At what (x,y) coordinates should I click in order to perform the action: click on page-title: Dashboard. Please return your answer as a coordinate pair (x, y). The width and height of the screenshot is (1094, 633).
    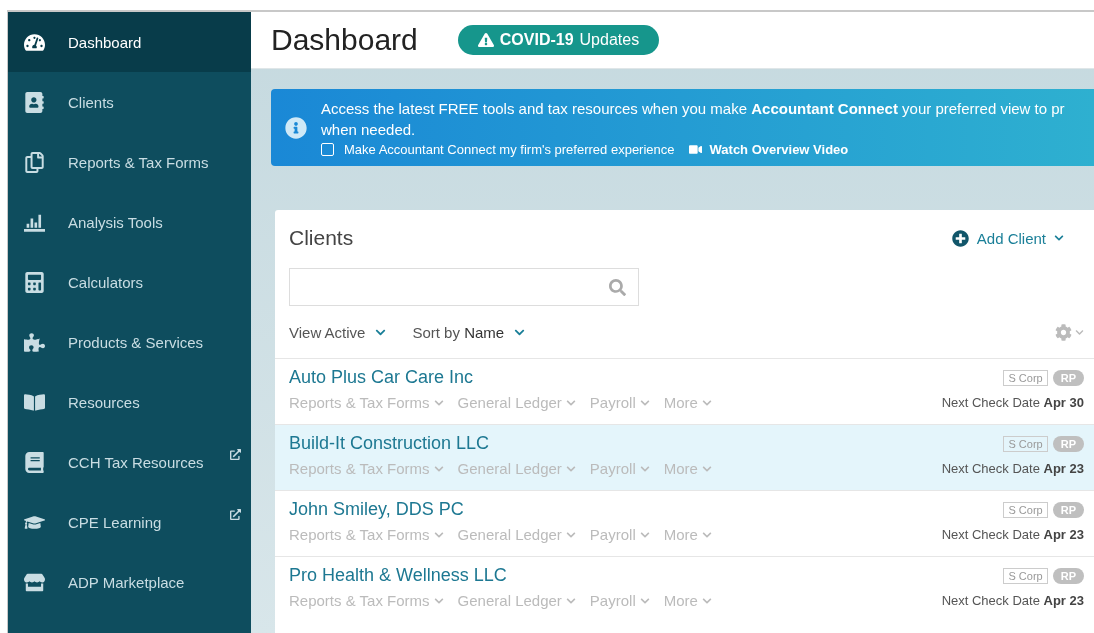
    Looking at the image, I should click on (344, 40).